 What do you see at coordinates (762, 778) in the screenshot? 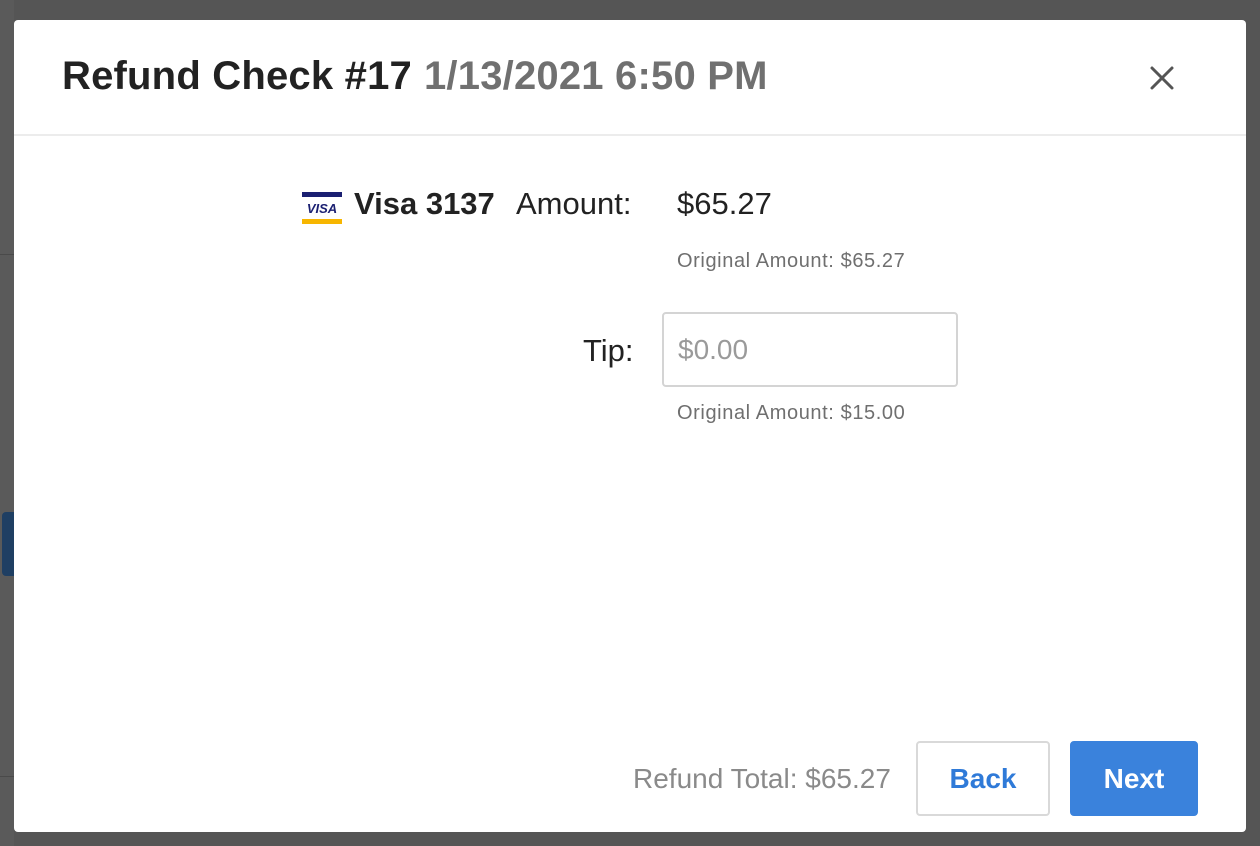
I see `refund-total: Refund Total: $65.27` at bounding box center [762, 778].